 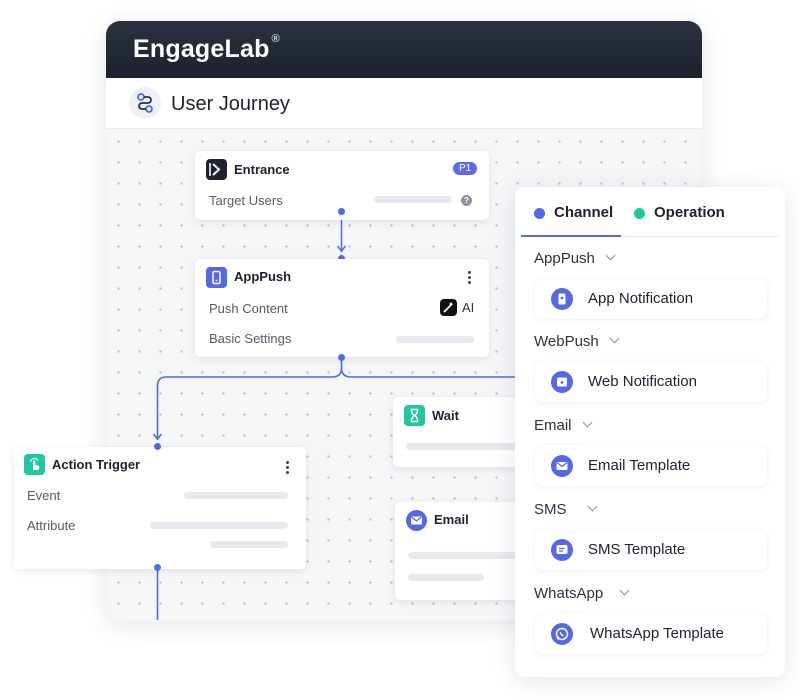 I want to click on group-apppush: AppPush, so click(x=575, y=258).